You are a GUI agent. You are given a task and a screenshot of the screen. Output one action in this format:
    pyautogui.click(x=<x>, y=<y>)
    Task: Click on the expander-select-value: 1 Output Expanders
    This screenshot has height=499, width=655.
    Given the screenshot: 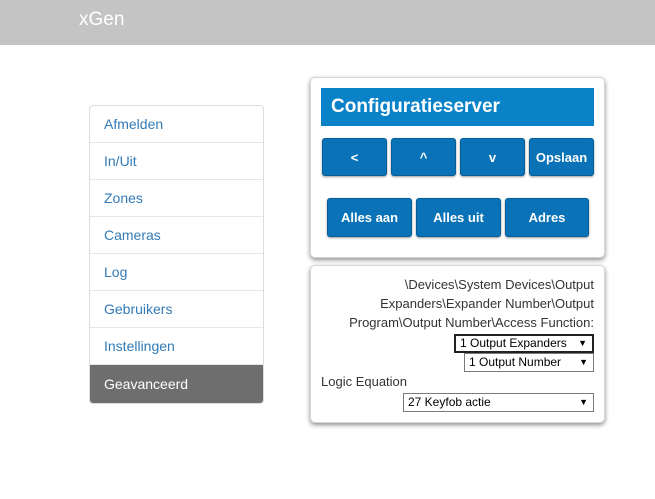 What is the action you would take?
    pyautogui.click(x=513, y=343)
    